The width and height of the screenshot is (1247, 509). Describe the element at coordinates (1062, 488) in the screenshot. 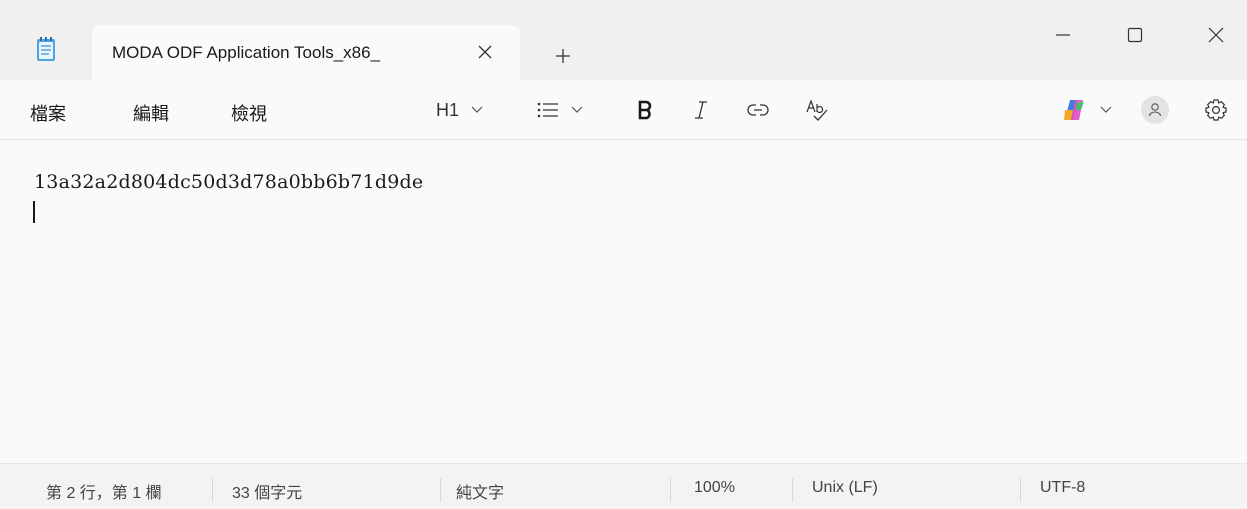

I see `encoding: UTF-8` at that location.